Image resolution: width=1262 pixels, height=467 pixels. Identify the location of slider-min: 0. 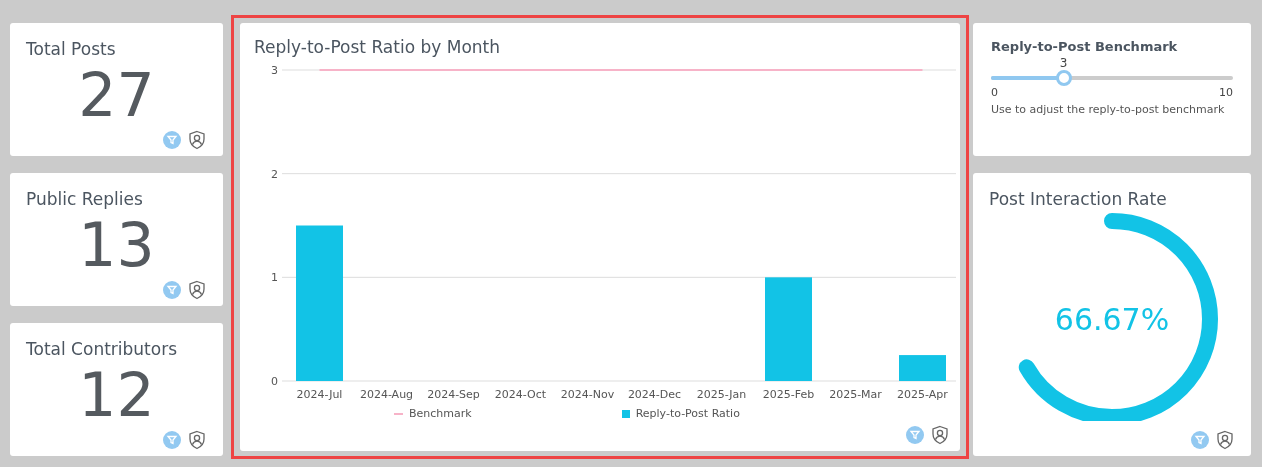
(994, 92).